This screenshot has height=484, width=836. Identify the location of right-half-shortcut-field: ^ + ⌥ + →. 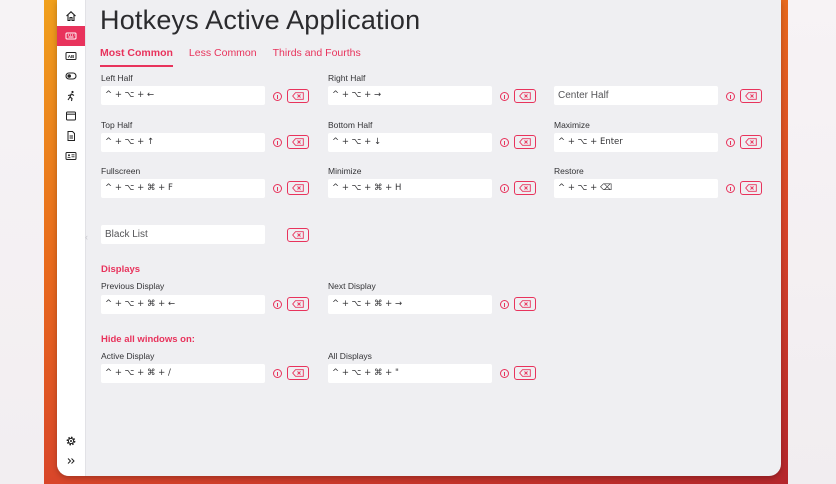
(410, 95).